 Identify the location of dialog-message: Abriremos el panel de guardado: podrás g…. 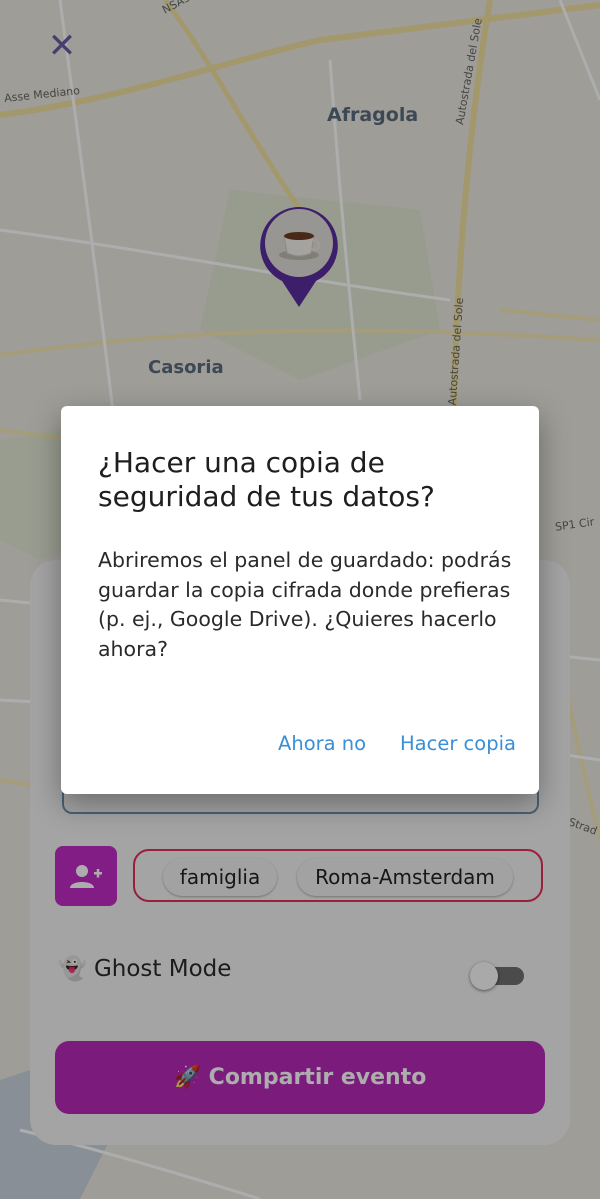
(305, 604).